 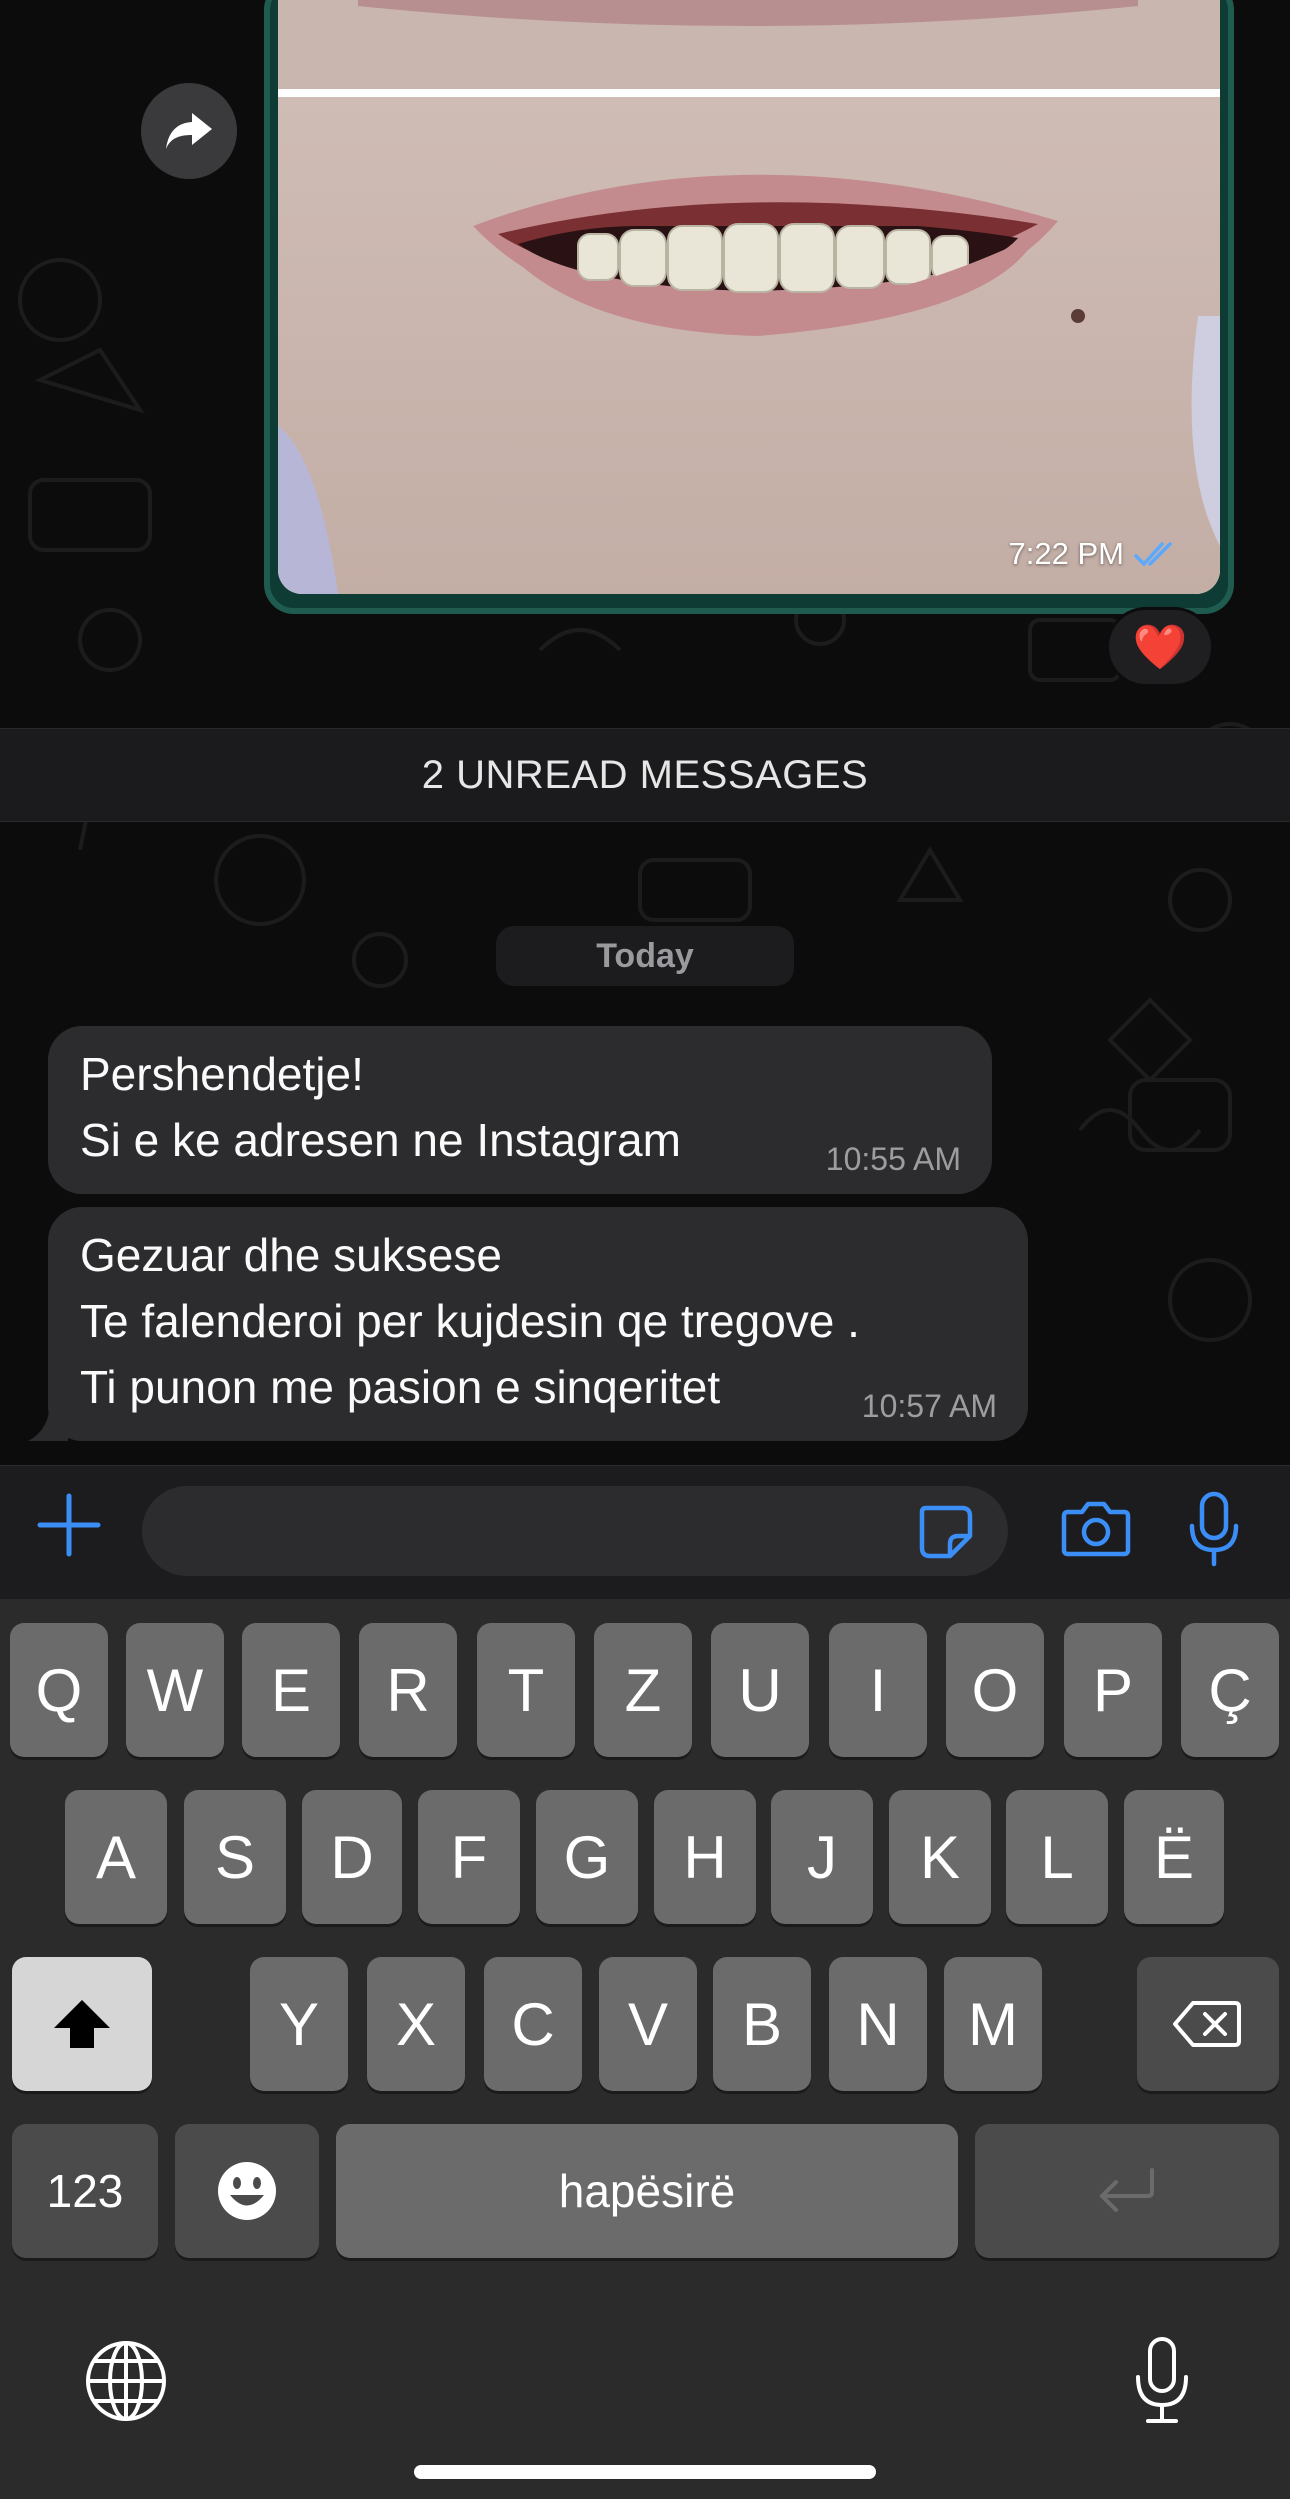 What do you see at coordinates (469, 1857) in the screenshot?
I see `key-f: F` at bounding box center [469, 1857].